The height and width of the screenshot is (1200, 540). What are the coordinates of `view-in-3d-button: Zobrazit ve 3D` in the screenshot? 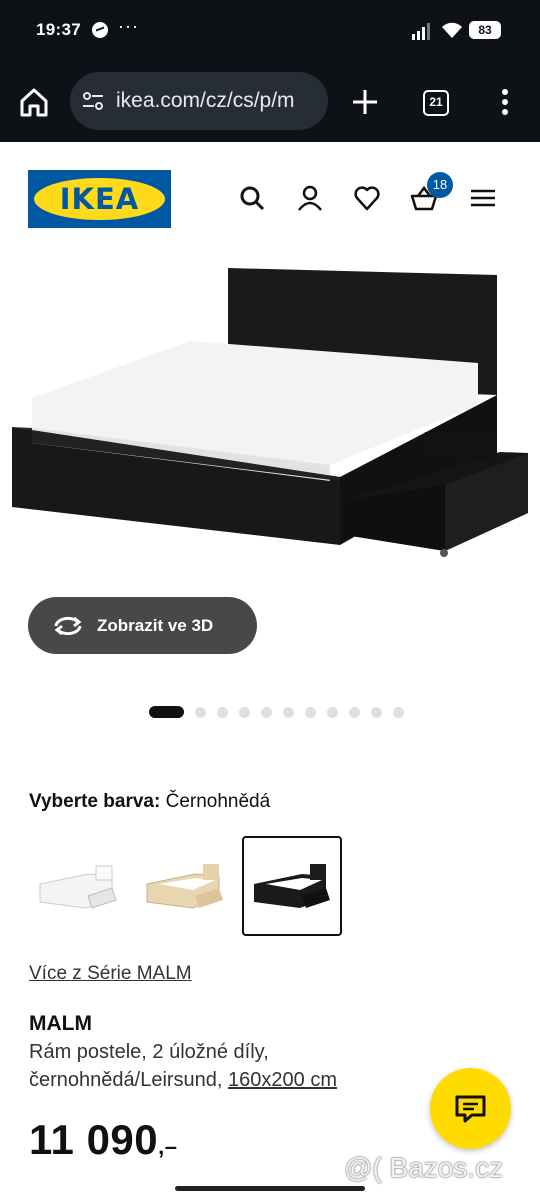 It's located at (142, 625).